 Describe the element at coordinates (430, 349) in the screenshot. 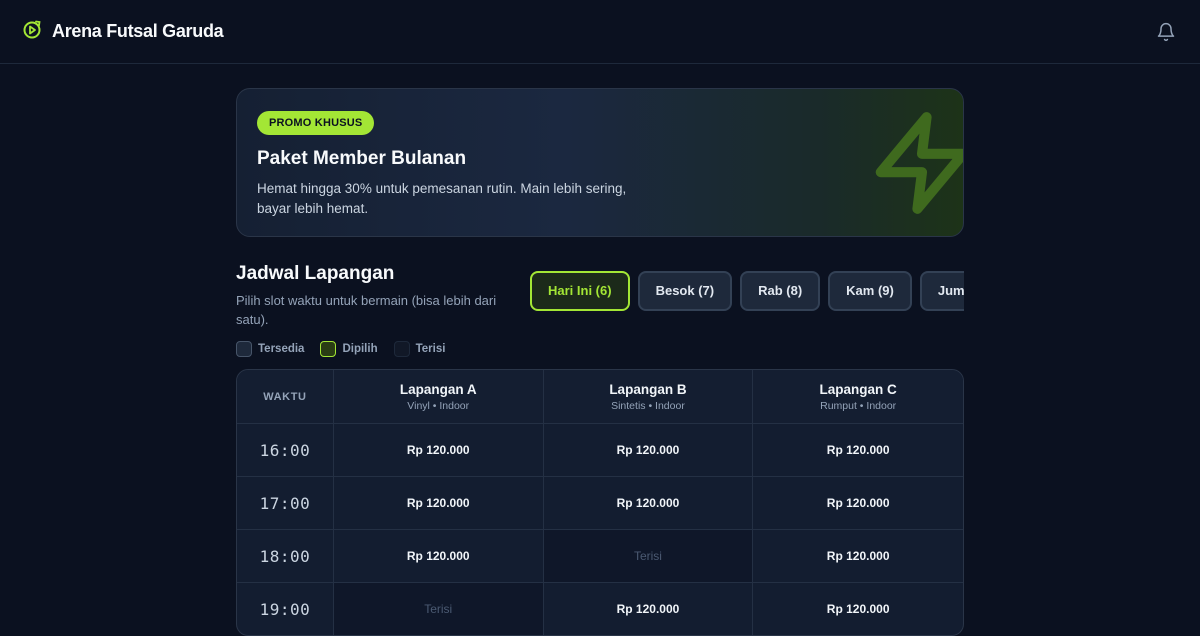

I see `legend-booked-label: Terisi` at that location.